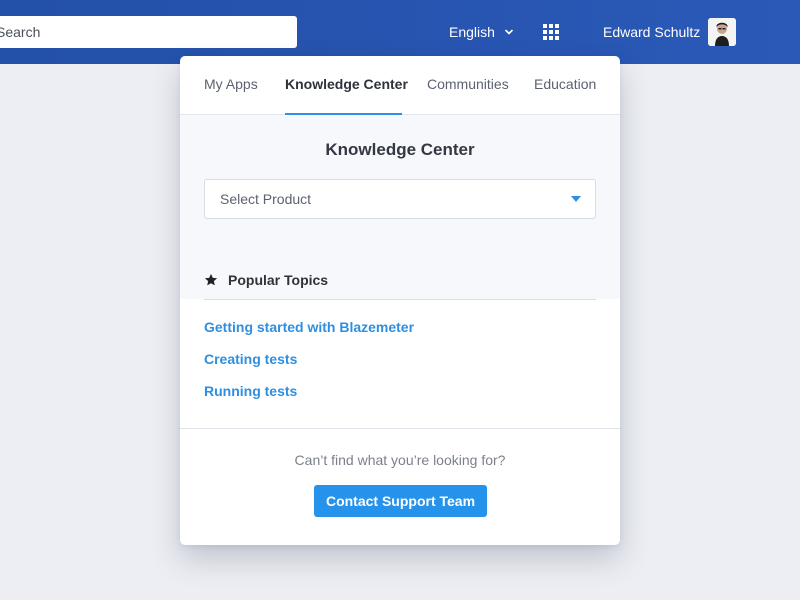 The height and width of the screenshot is (600, 800). I want to click on topic-link-getting-started: Getting started with Blazemeter, so click(309, 327).